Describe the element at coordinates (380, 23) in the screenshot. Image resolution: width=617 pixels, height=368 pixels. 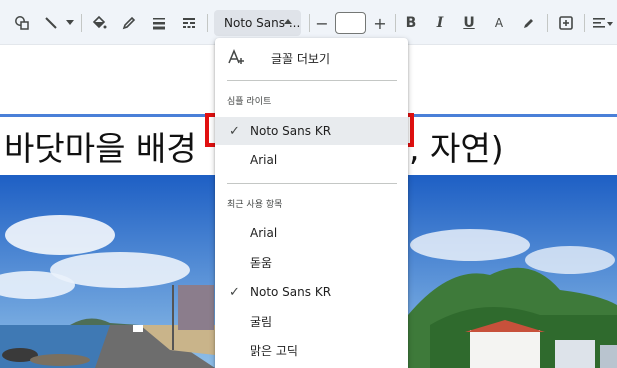
I see `increase-size-icon: +` at that location.